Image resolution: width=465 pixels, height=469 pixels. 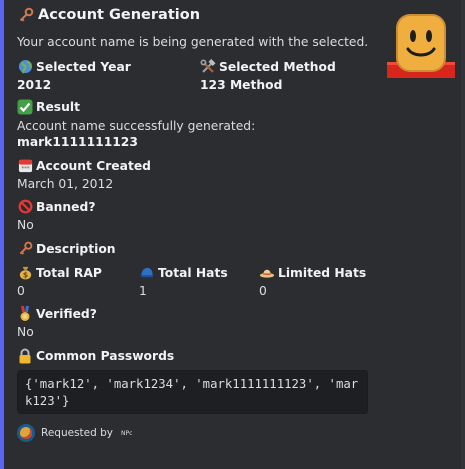 What do you see at coordinates (25, 356) in the screenshot?
I see `lock-icon` at bounding box center [25, 356].